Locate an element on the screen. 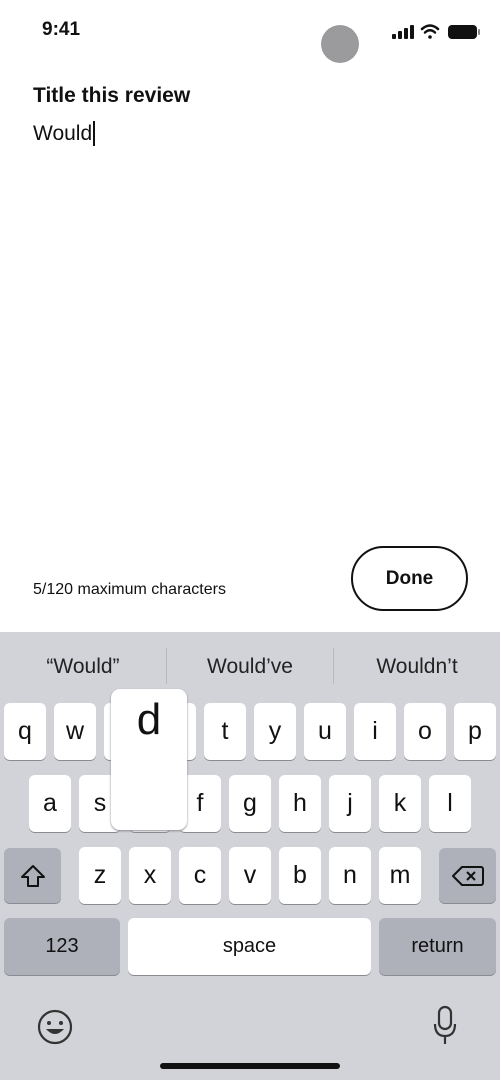 Image resolution: width=500 pixels, height=1080 pixels. status-time: 9:41 is located at coordinates (61, 29).